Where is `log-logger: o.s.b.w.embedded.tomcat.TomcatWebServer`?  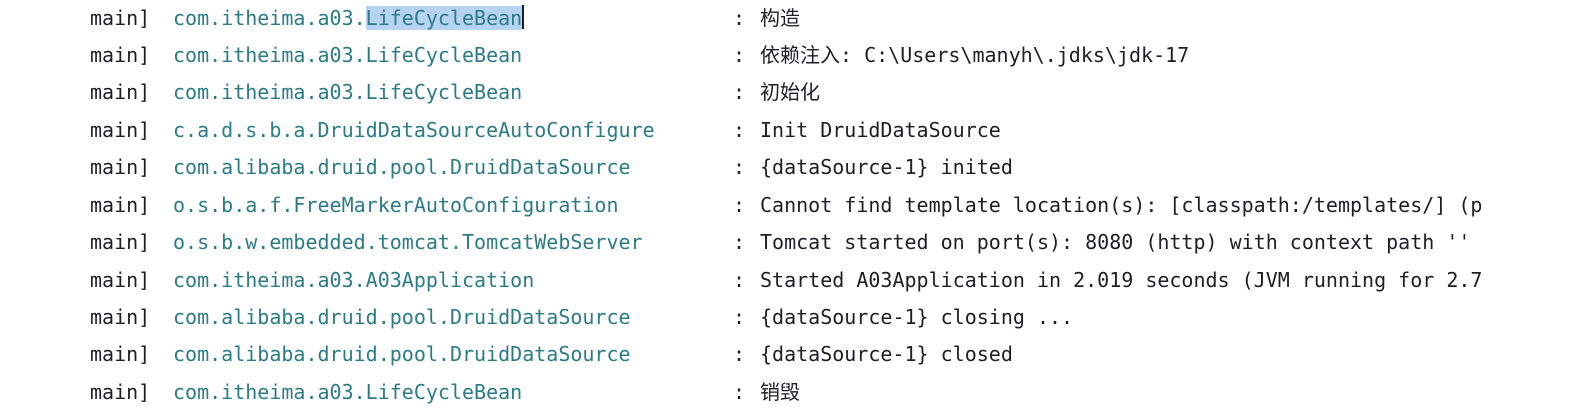
log-logger: o.s.b.w.embedded.tomcat.TomcatWebServer is located at coordinates (408, 242).